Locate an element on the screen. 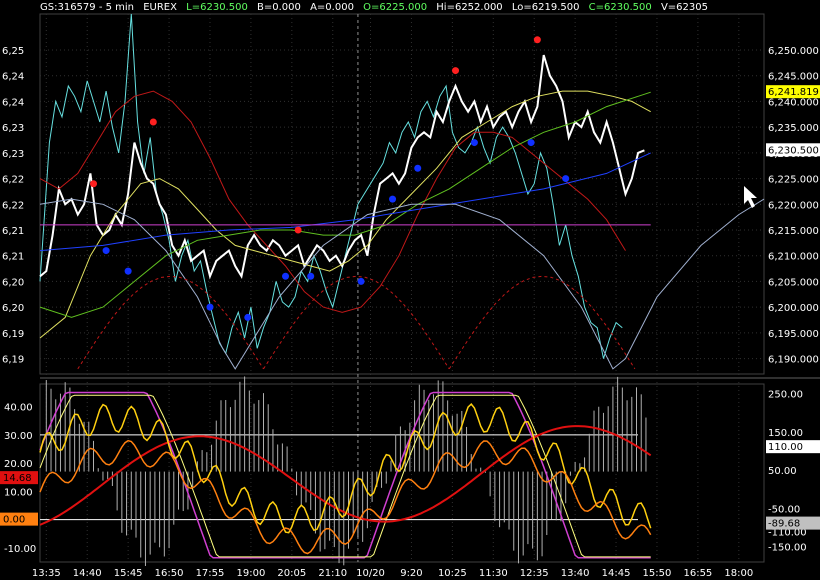 Image resolution: width=820 pixels, height=580 pixels. osc-left-tick-label: 10.00 is located at coordinates (18, 492).